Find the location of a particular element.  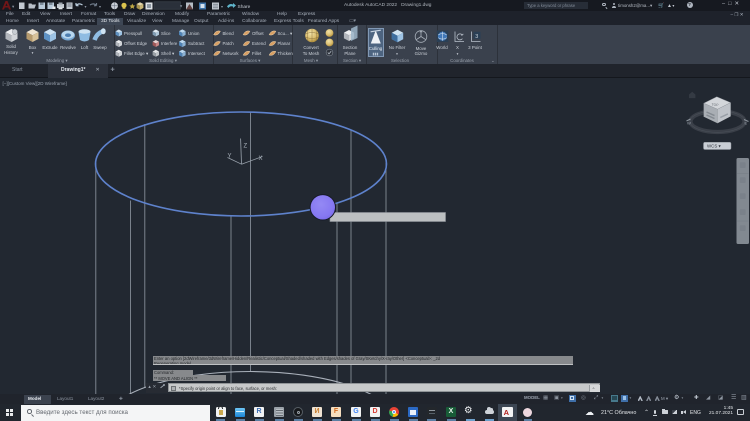

svg-text: 3 is located at coordinates (476, 37).